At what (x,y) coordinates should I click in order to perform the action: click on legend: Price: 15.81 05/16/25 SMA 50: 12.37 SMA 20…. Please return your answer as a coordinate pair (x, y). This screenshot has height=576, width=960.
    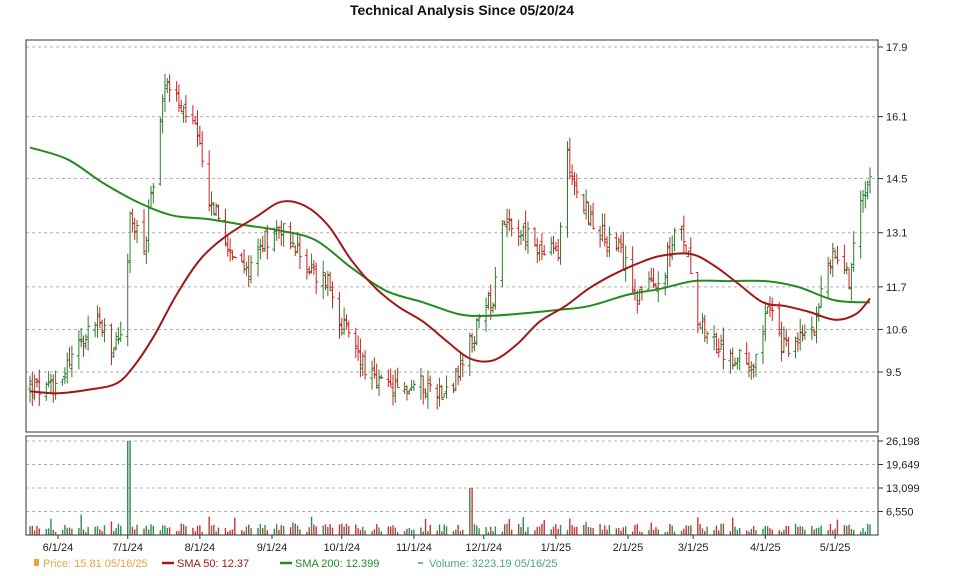
    Looking at the image, I should click on (295, 564).